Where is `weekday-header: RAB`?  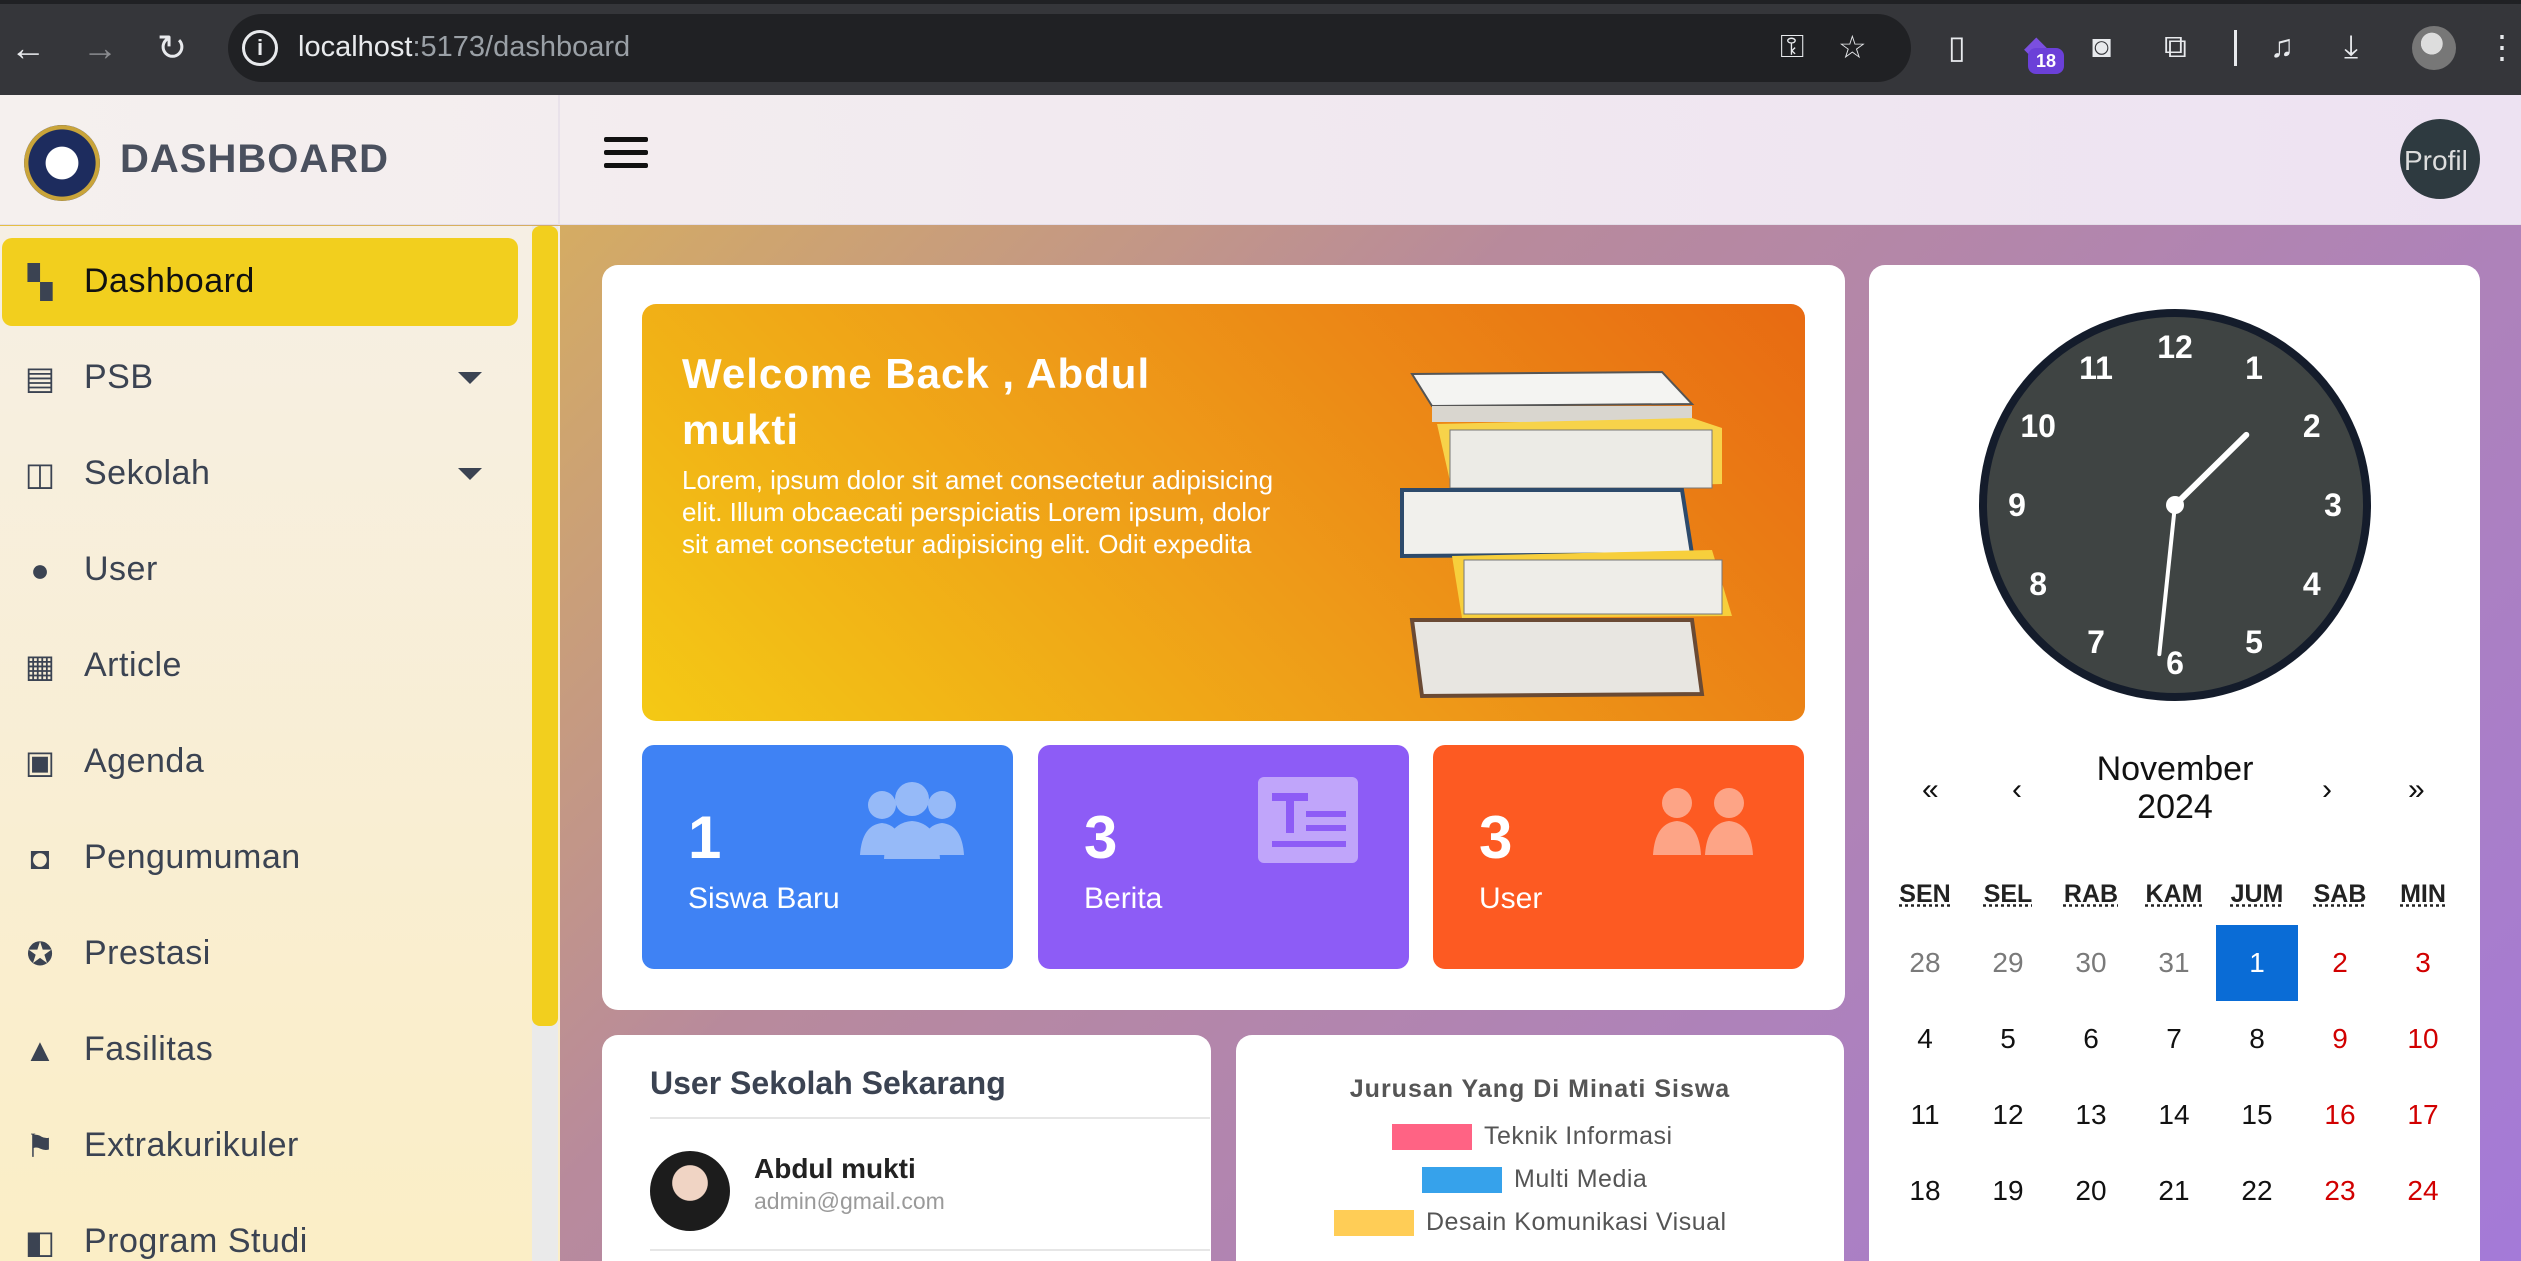 weekday-header: RAB is located at coordinates (2091, 894).